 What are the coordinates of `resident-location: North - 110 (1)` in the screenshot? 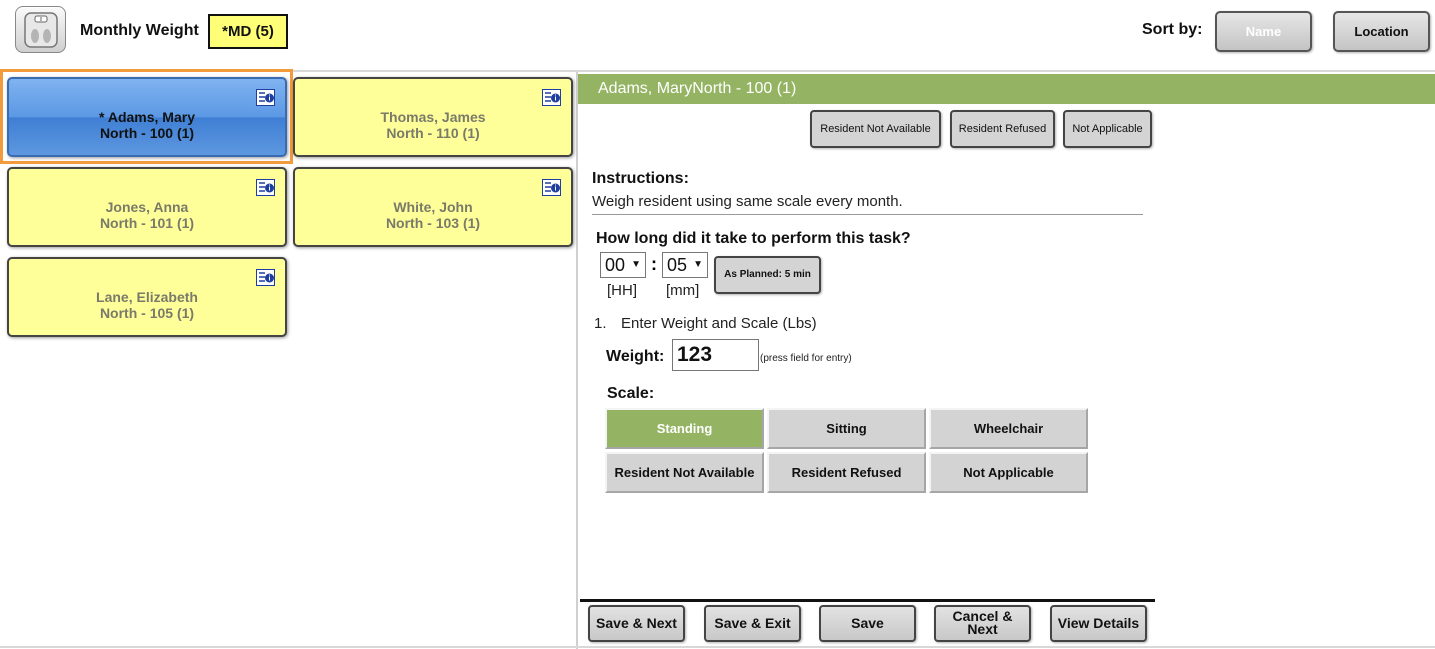 It's located at (433, 133).